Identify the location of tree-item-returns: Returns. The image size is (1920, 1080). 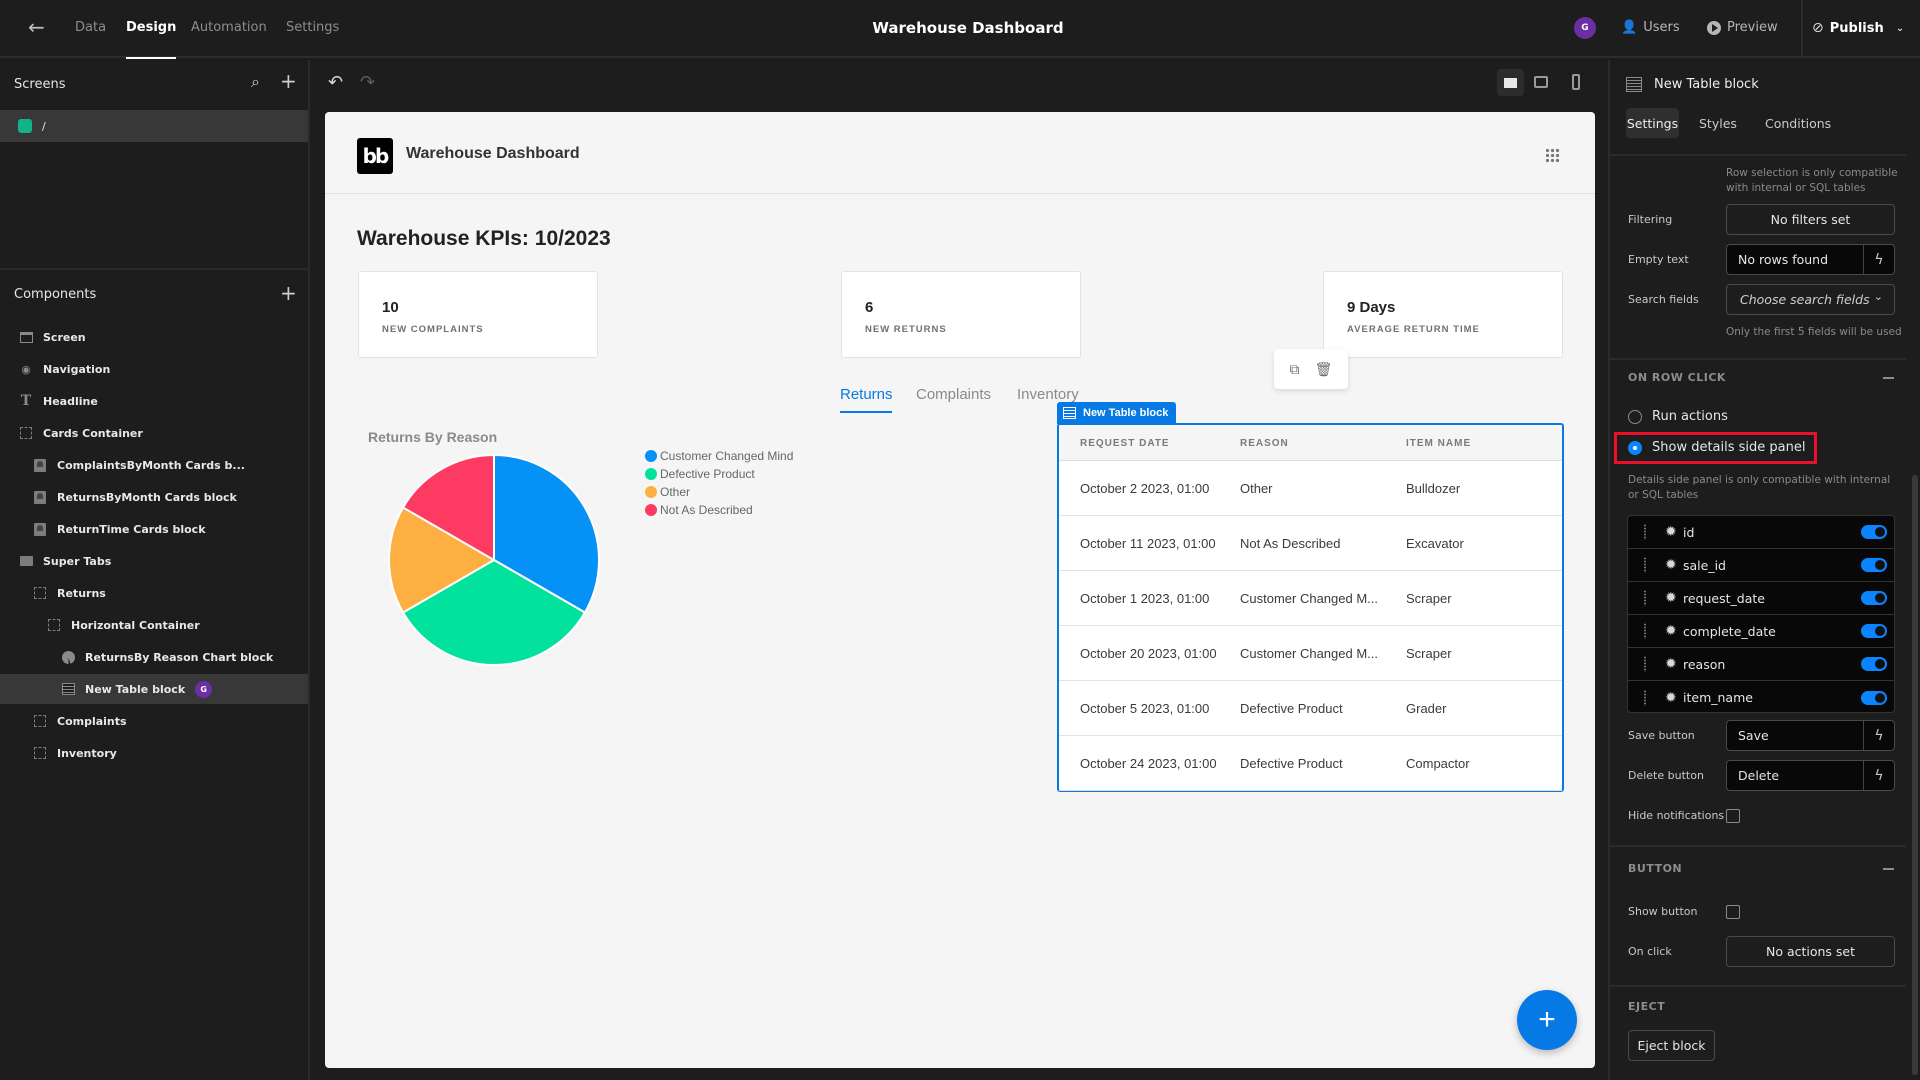
(154, 593).